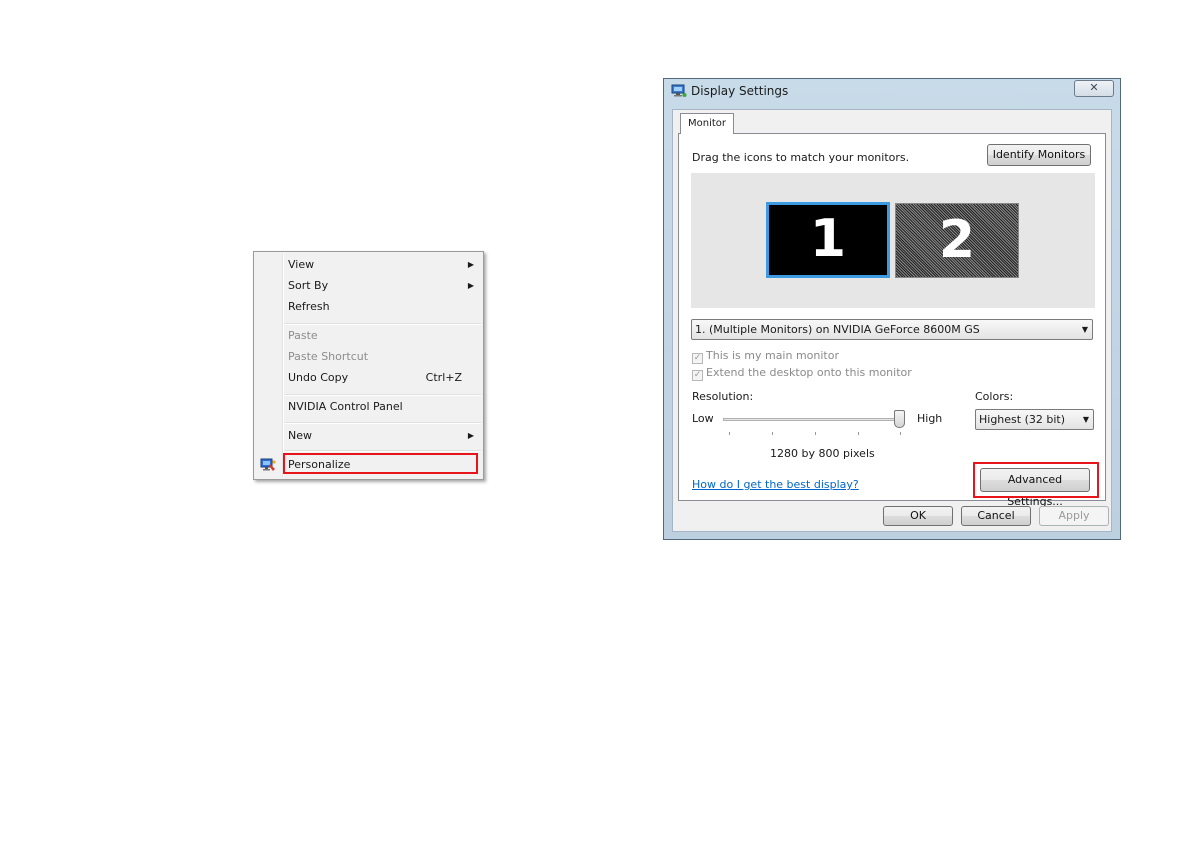  What do you see at coordinates (383, 286) in the screenshot?
I see `menu-item-sort-by: Sort By ▶` at bounding box center [383, 286].